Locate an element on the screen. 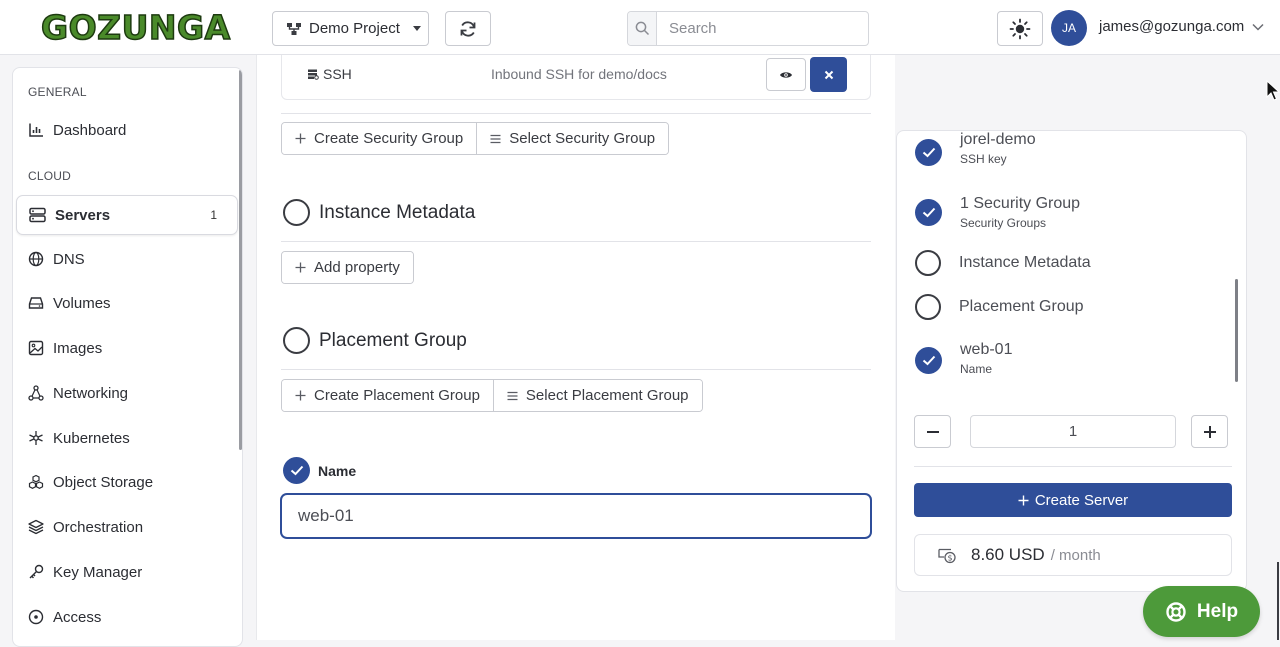 The height and width of the screenshot is (647, 1280). sidebar-item-networking: Networking is located at coordinates (127, 393).